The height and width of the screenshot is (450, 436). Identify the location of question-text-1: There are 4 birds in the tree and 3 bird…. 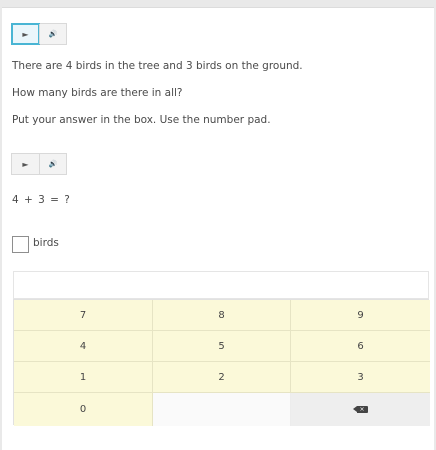
(157, 66).